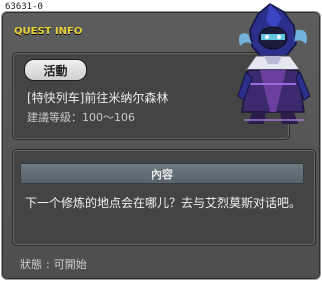 The height and width of the screenshot is (281, 322). I want to click on quest-name: [特快列车]前往米纳尔森林, so click(98, 98).